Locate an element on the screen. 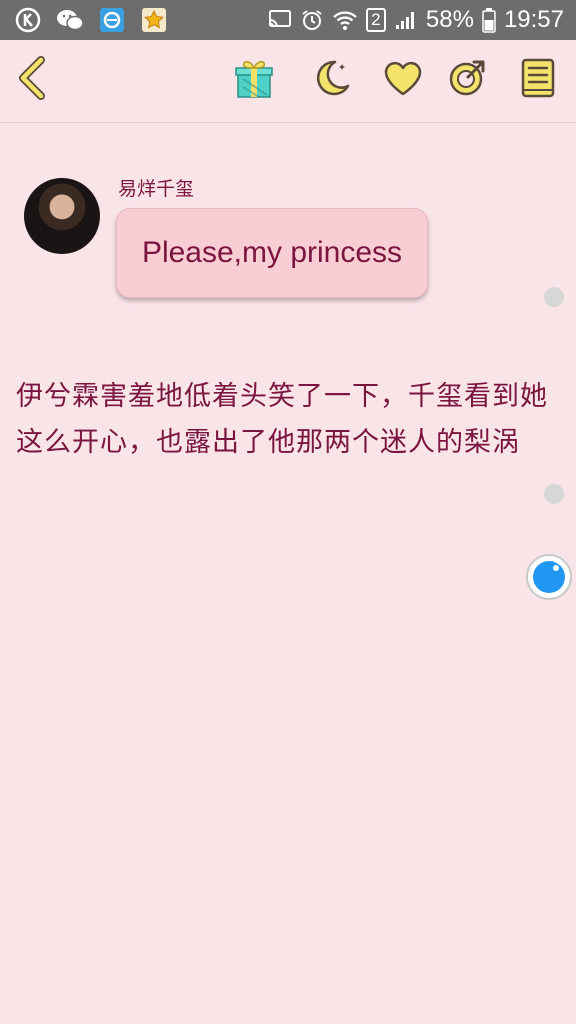 This screenshot has height=1024, width=576. favorite-button is located at coordinates (403, 80).